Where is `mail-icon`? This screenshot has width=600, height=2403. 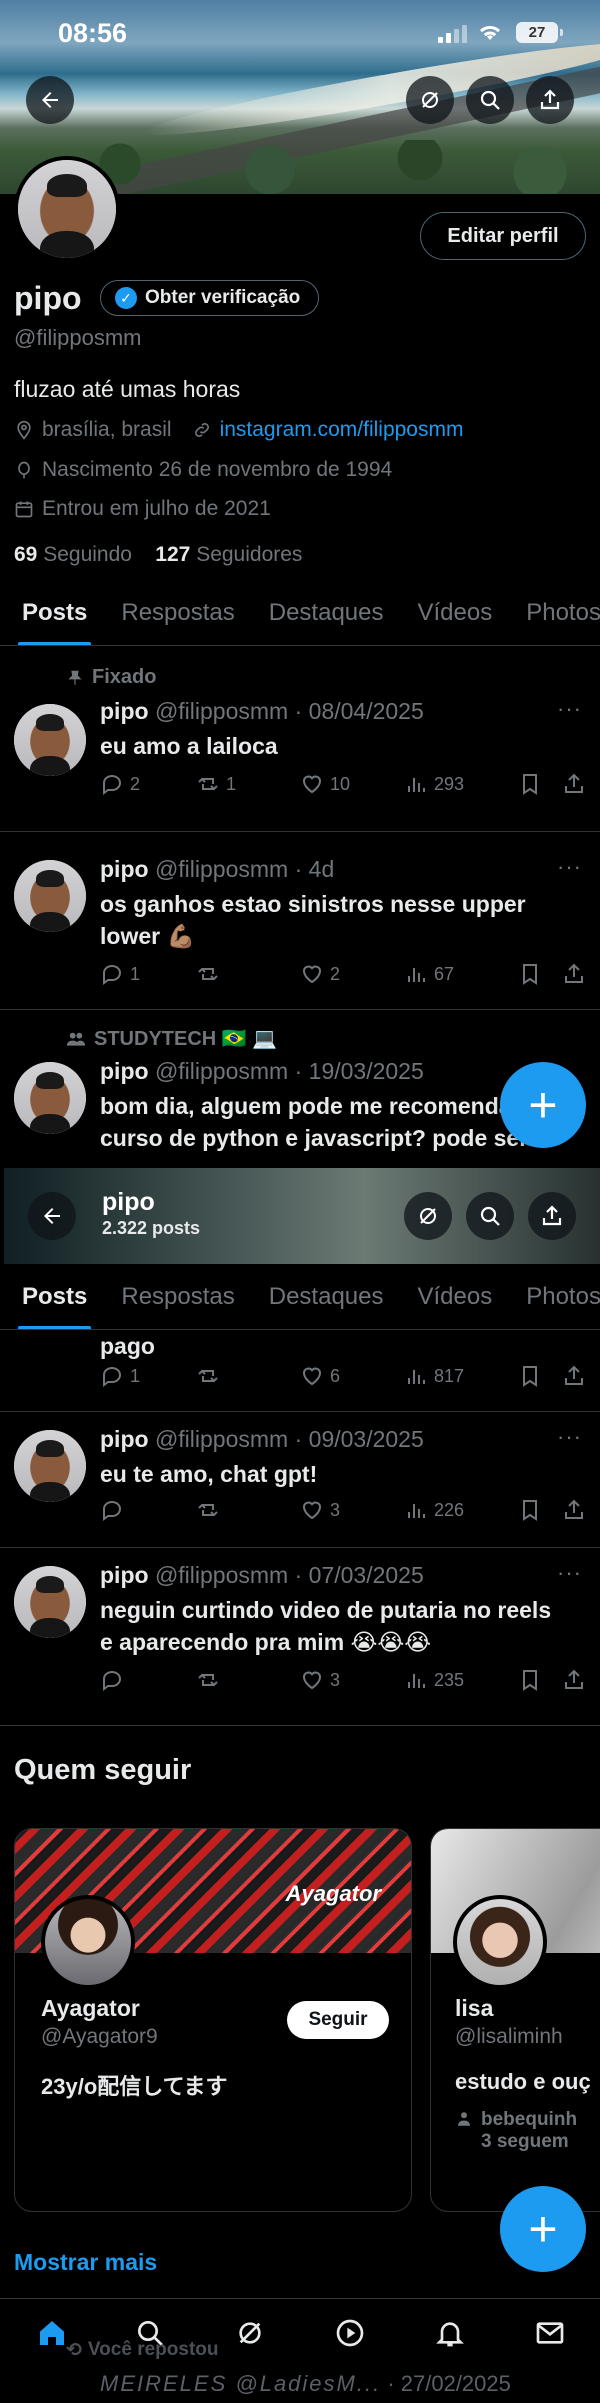
mail-icon is located at coordinates (550, 2333).